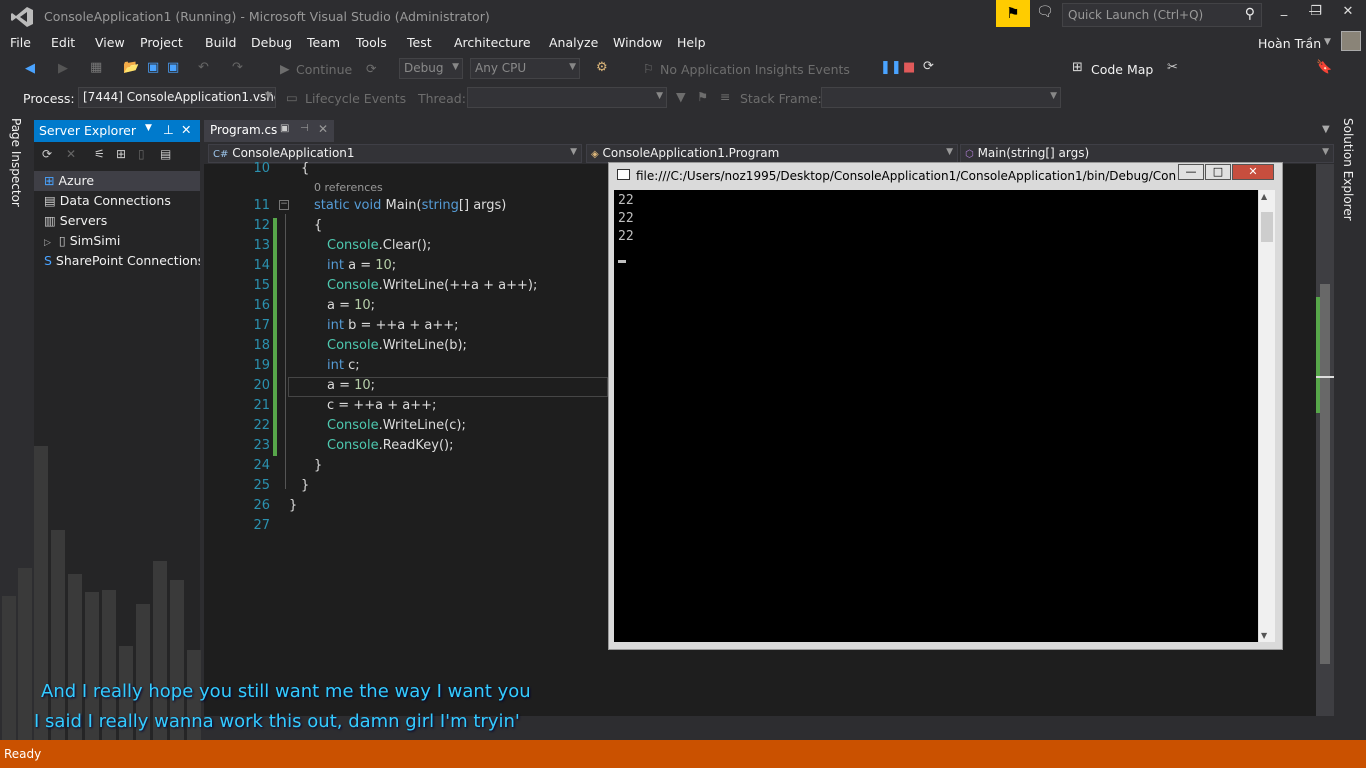  I want to click on quick-launch-input: Quick Launch (Ctrl+Q) ⚲, so click(1162, 15).